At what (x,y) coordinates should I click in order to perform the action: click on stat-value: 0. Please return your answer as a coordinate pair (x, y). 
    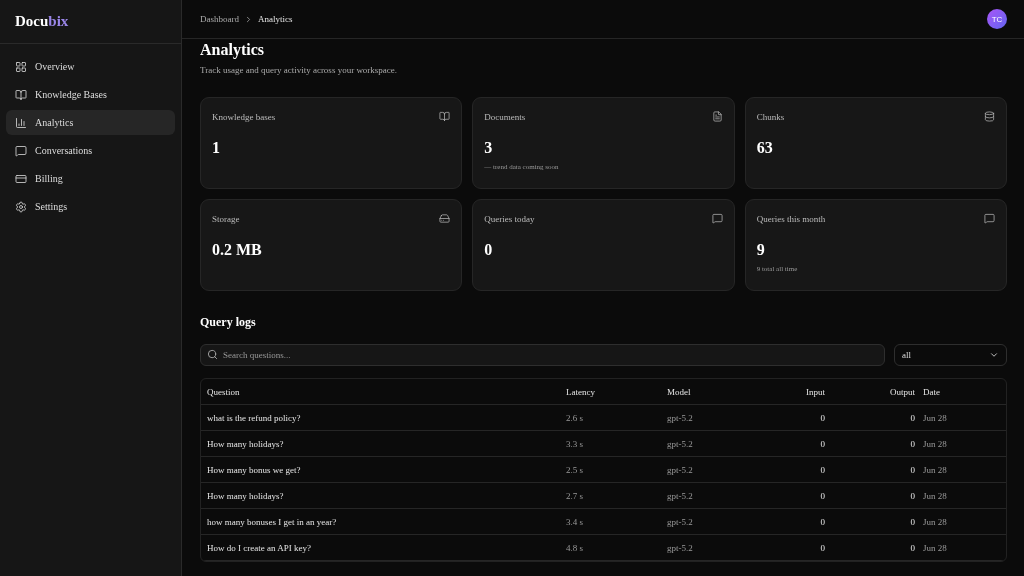
    Looking at the image, I should click on (489, 250).